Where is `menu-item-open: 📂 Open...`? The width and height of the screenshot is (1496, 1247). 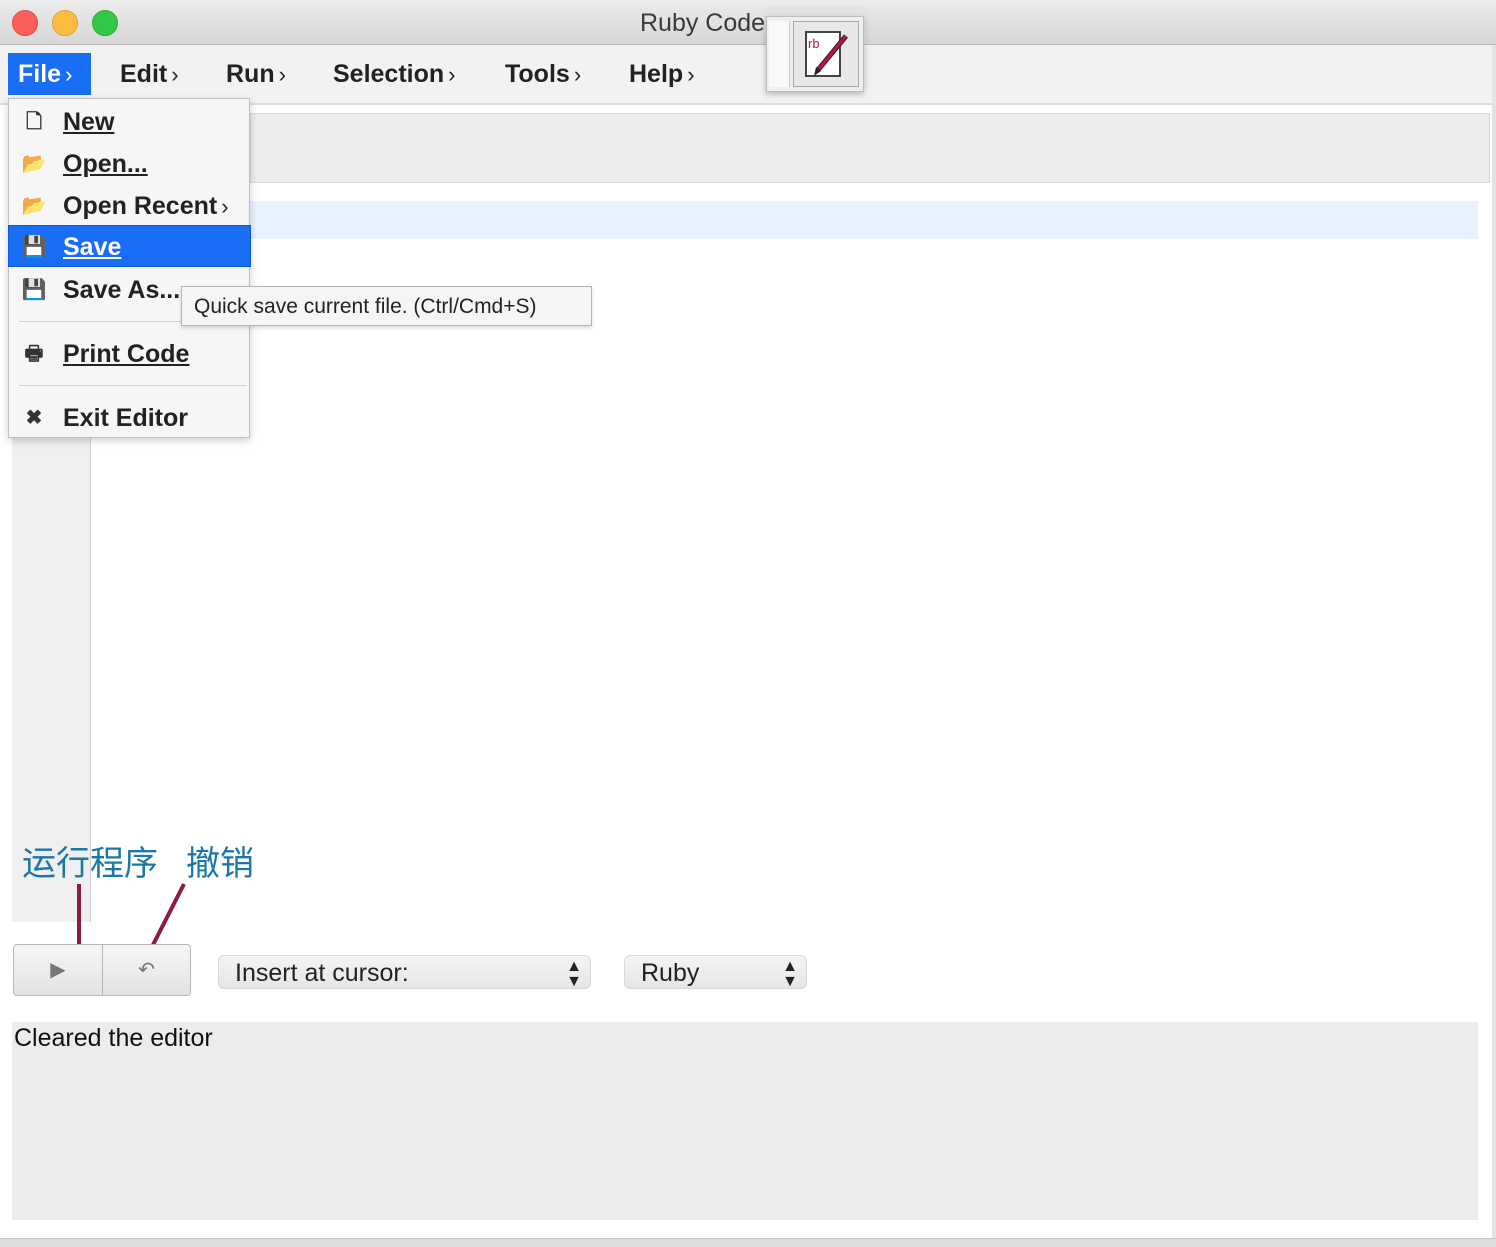
menu-item-open: 📂 Open... is located at coordinates (129, 164).